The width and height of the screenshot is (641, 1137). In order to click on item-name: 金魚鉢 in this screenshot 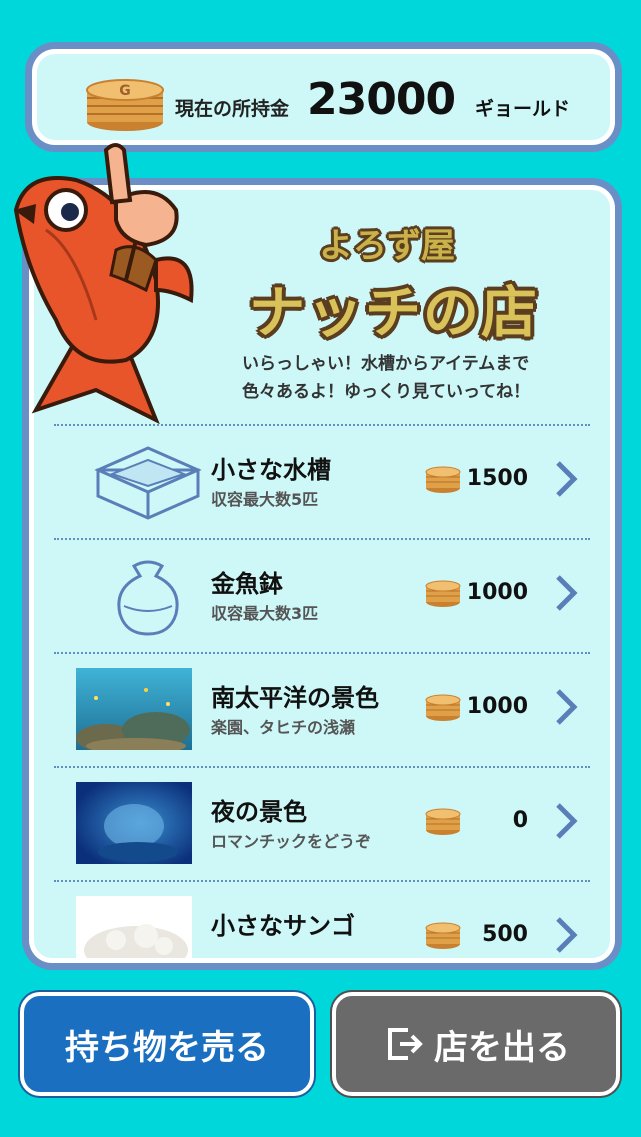, I will do `click(247, 584)`.